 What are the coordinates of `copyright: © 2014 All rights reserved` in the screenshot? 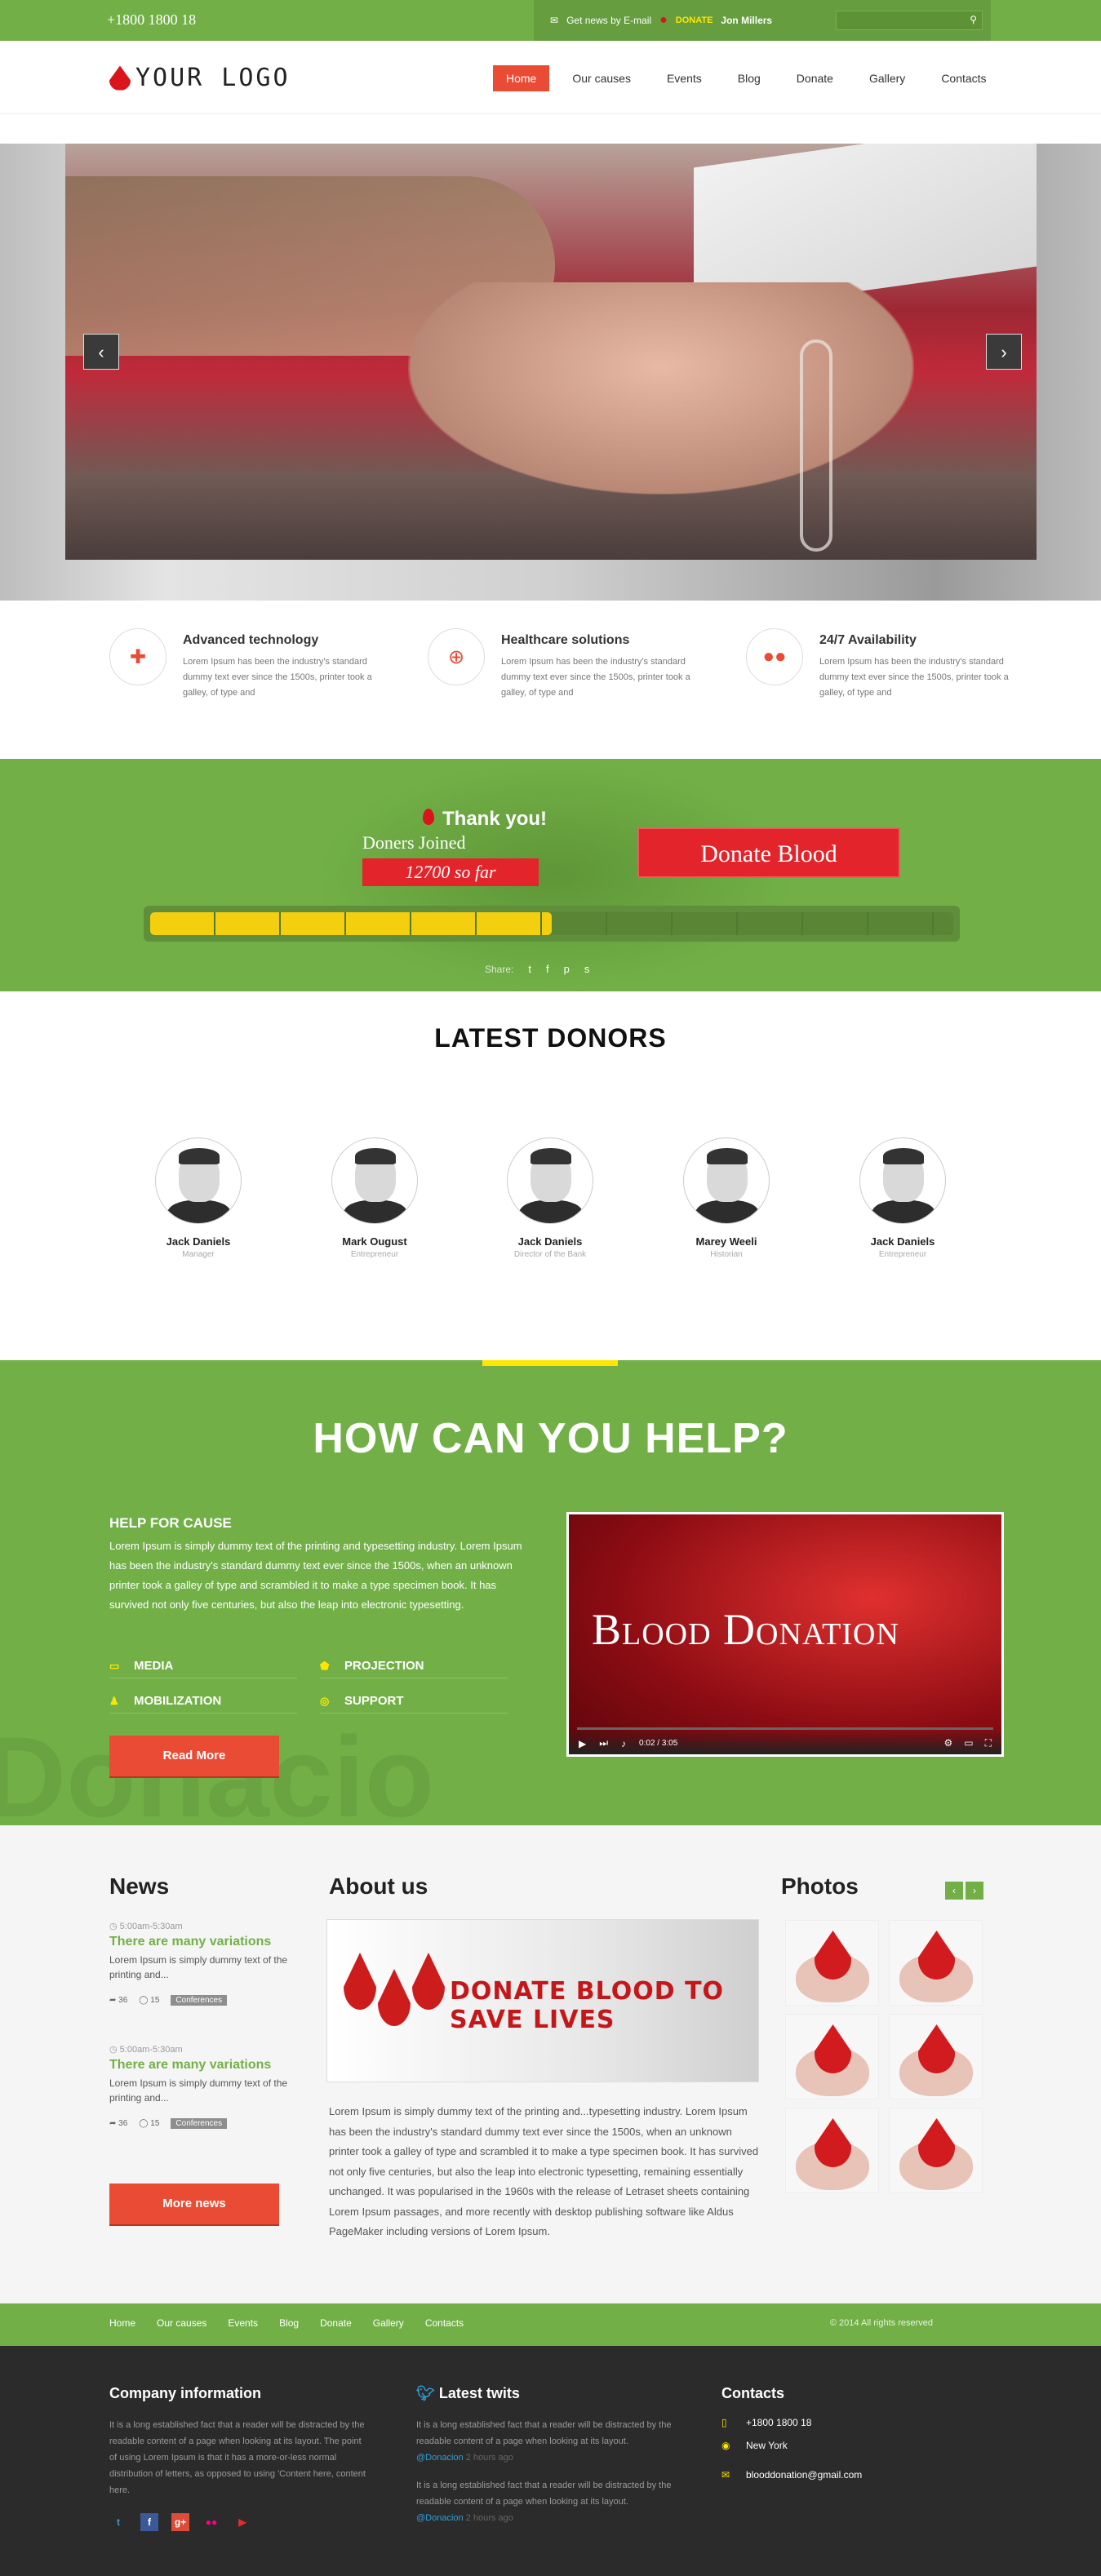 It's located at (881, 2323).